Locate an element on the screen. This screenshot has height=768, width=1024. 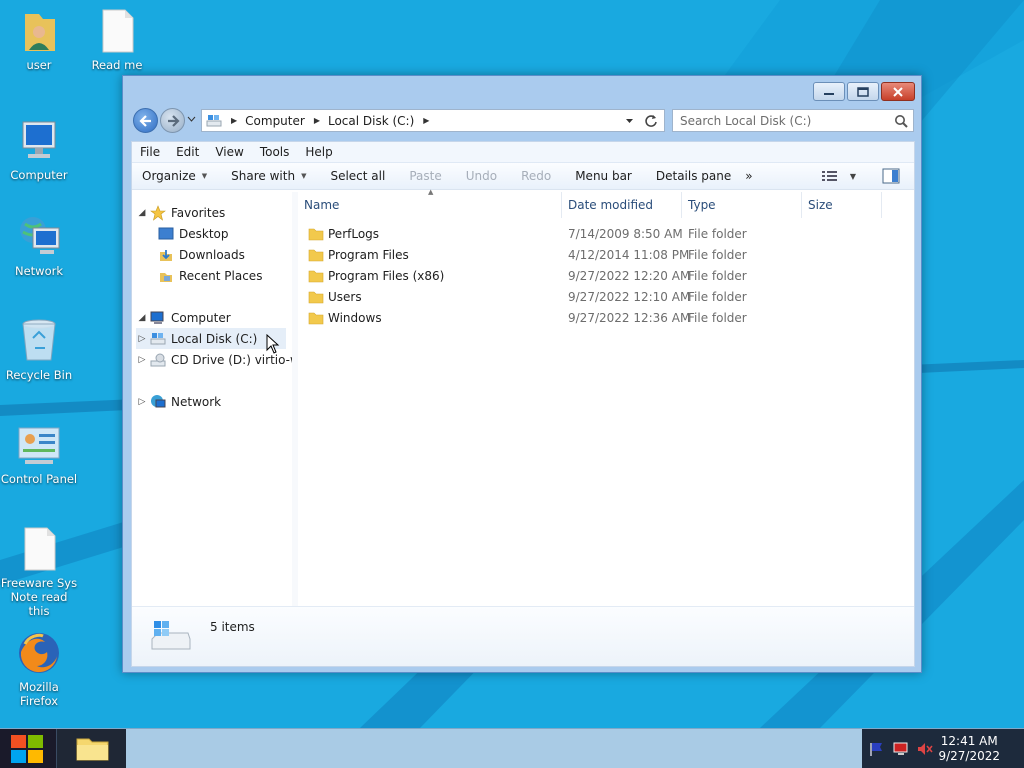
star-icon is located at coordinates (159, 212).